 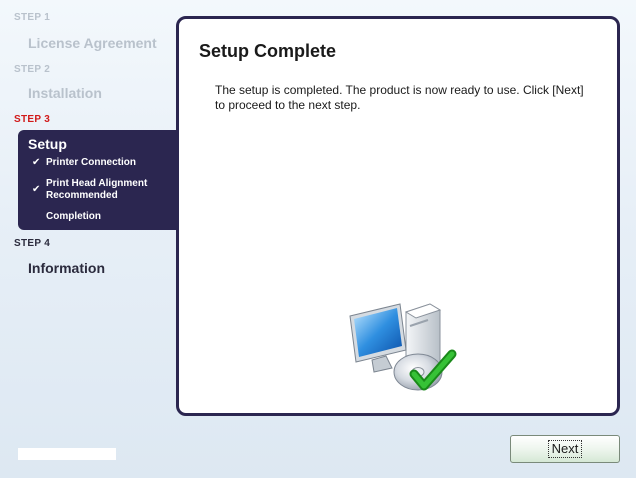 What do you see at coordinates (32, 69) in the screenshot?
I see `step-2-label: STEP 2` at bounding box center [32, 69].